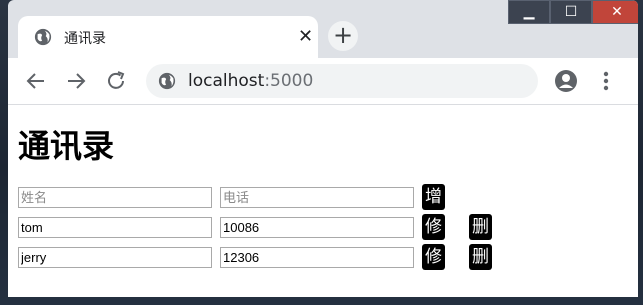 This screenshot has width=643, height=305. What do you see at coordinates (289, 81) in the screenshot?
I see `url-port: :5000` at bounding box center [289, 81].